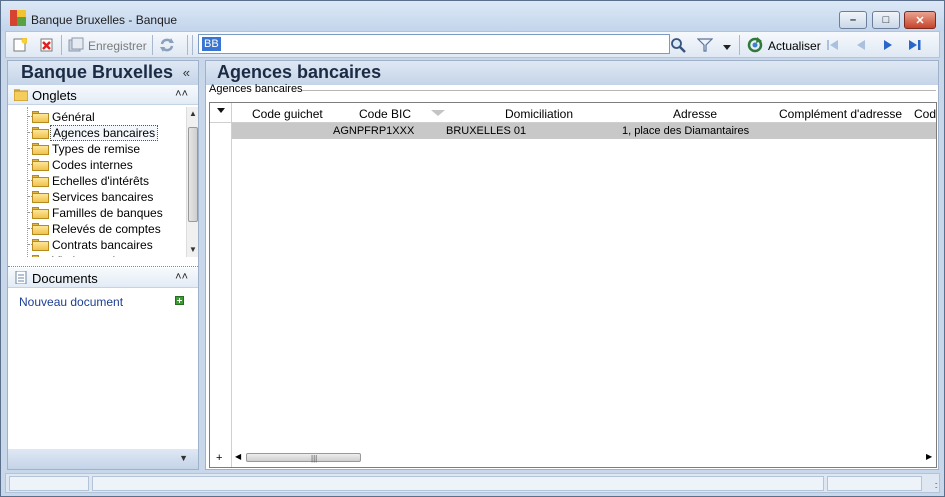 Image resolution: width=945 pixels, height=497 pixels. I want to click on minimize-icon: –, so click(853, 20).